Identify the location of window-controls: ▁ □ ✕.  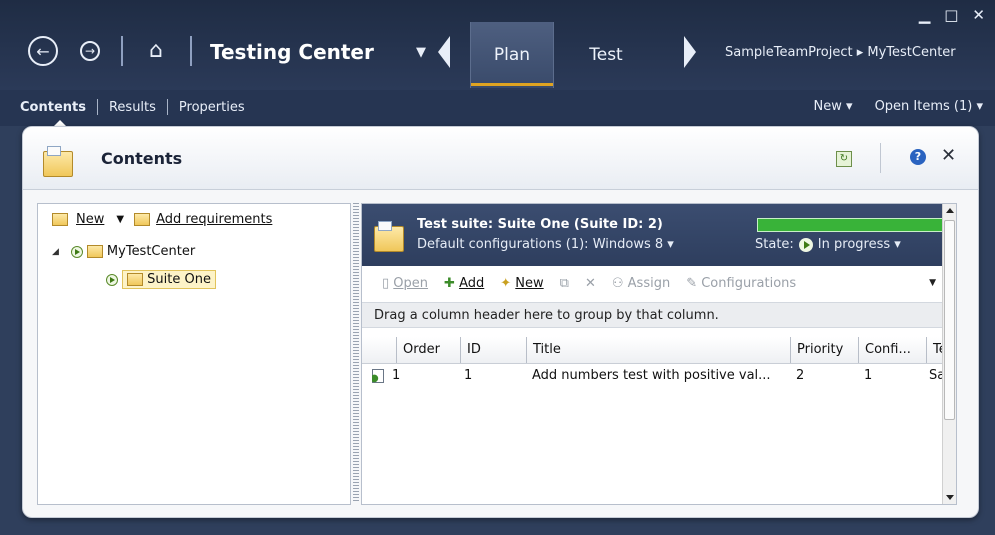
(952, 15).